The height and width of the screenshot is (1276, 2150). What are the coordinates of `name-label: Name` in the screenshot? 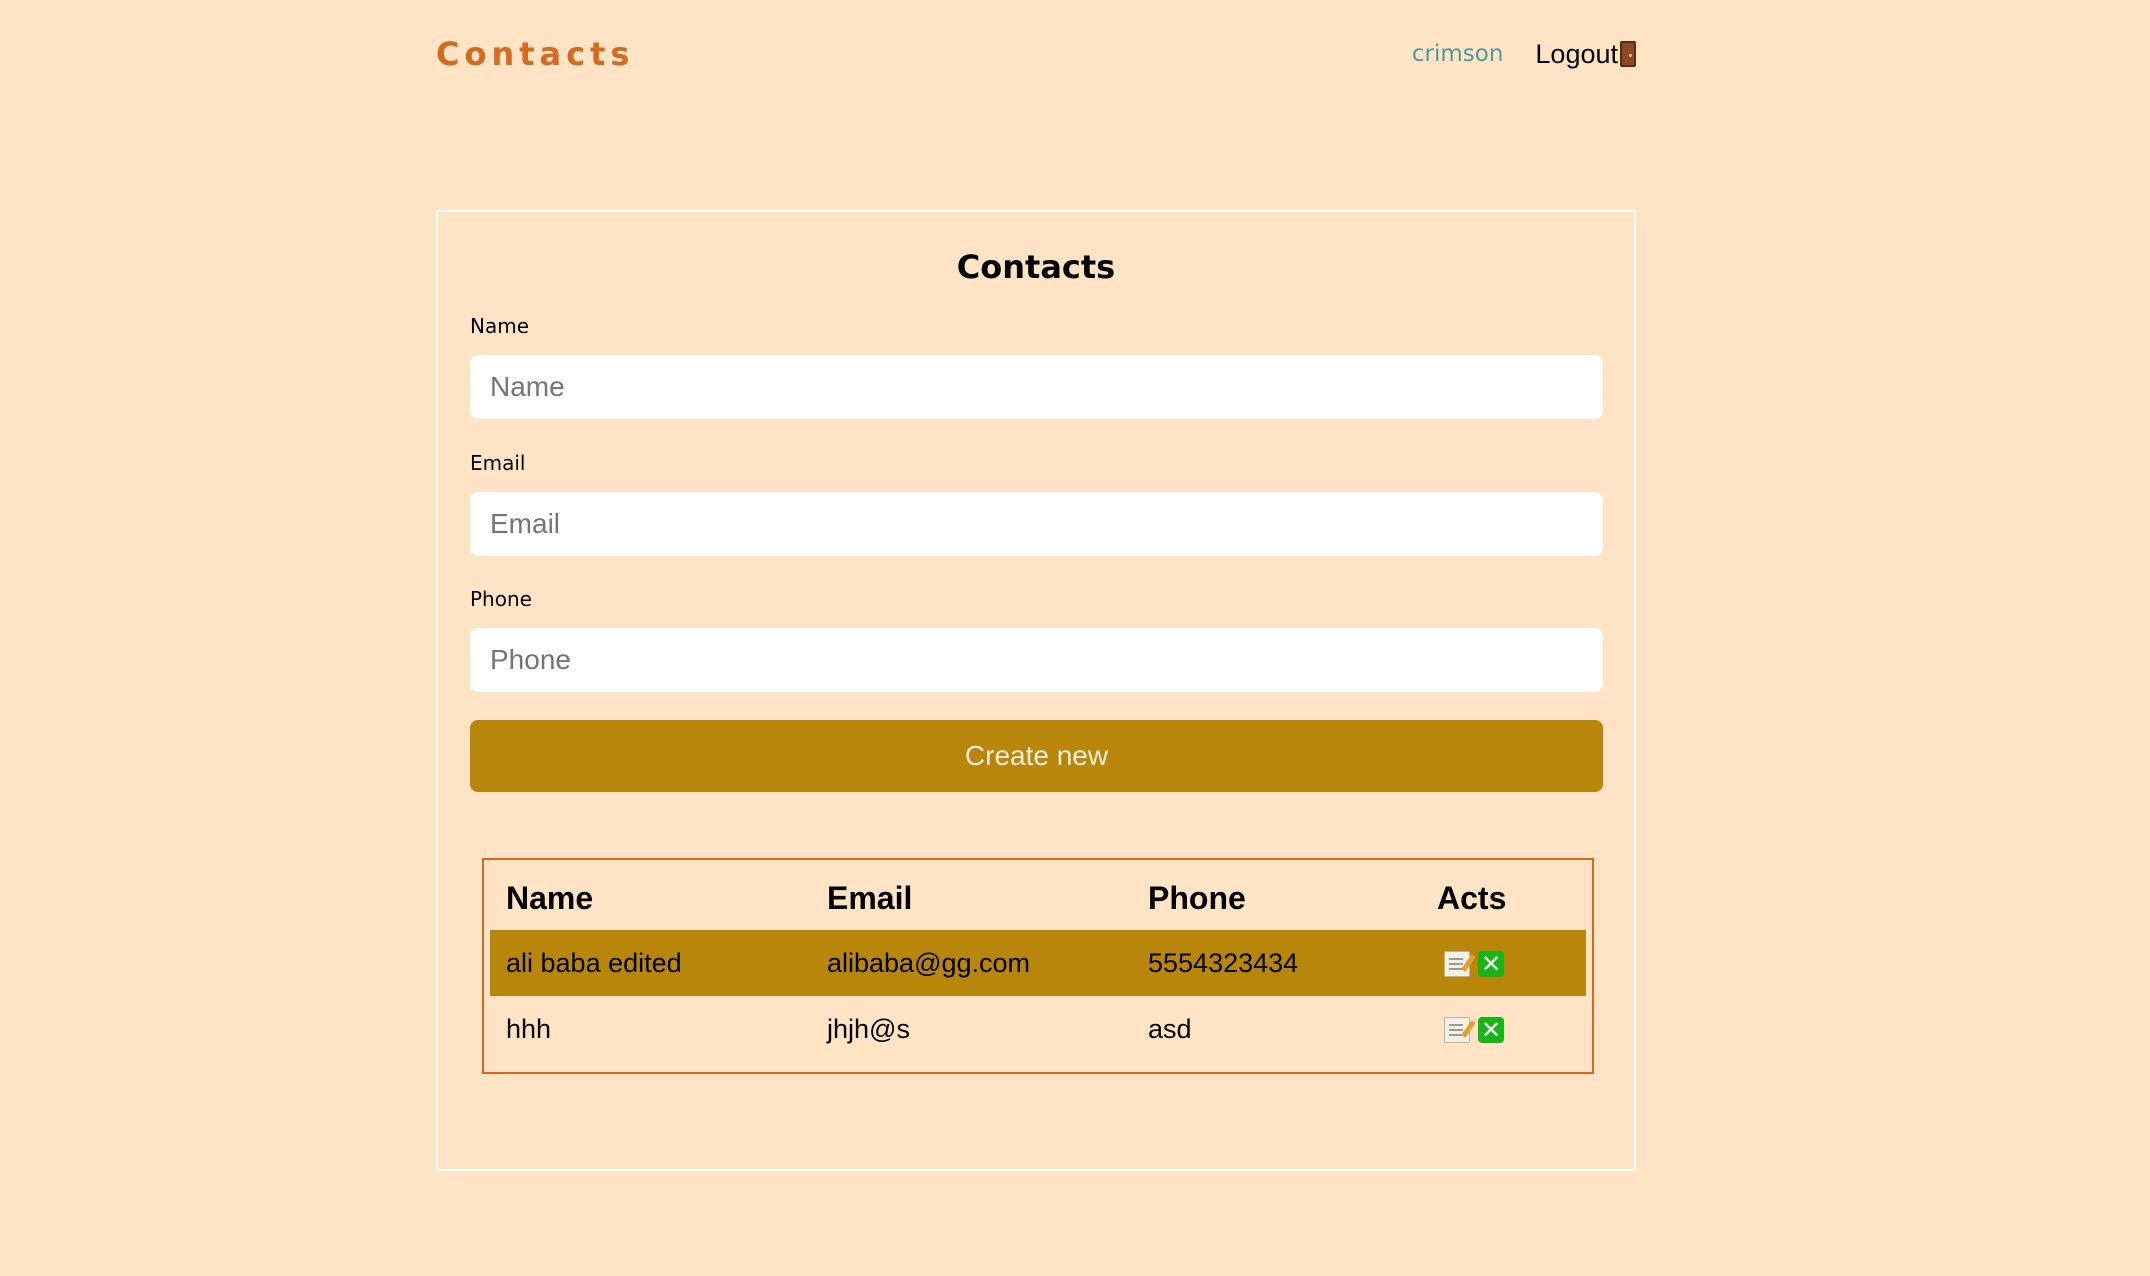 It's located at (500, 326).